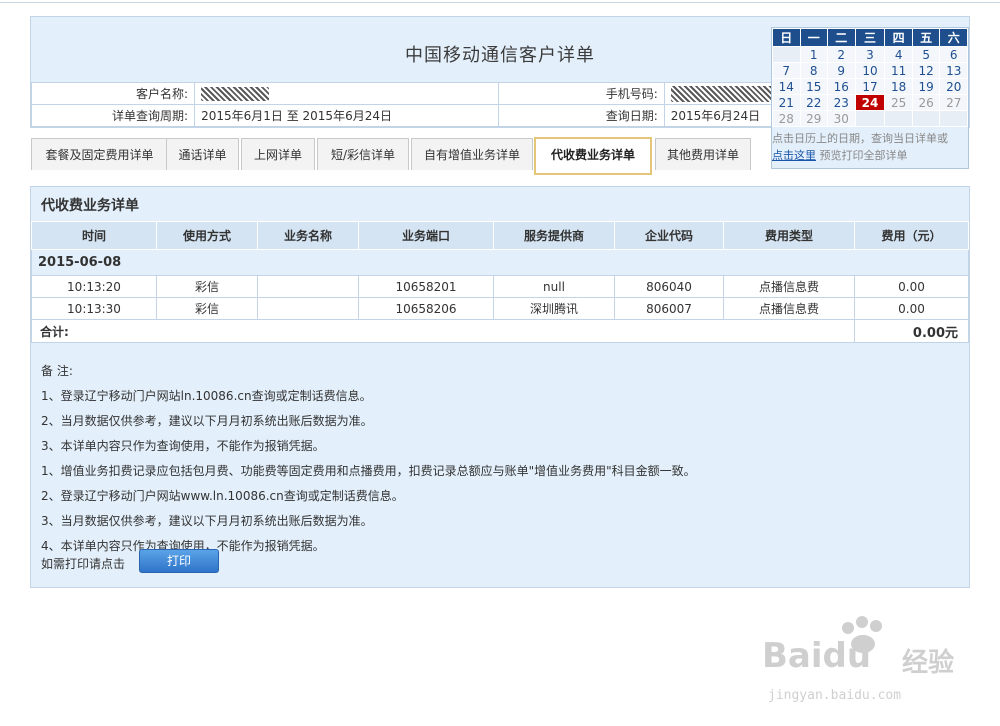 The image size is (1000, 726). I want to click on calendar-day: 21, so click(786, 102).